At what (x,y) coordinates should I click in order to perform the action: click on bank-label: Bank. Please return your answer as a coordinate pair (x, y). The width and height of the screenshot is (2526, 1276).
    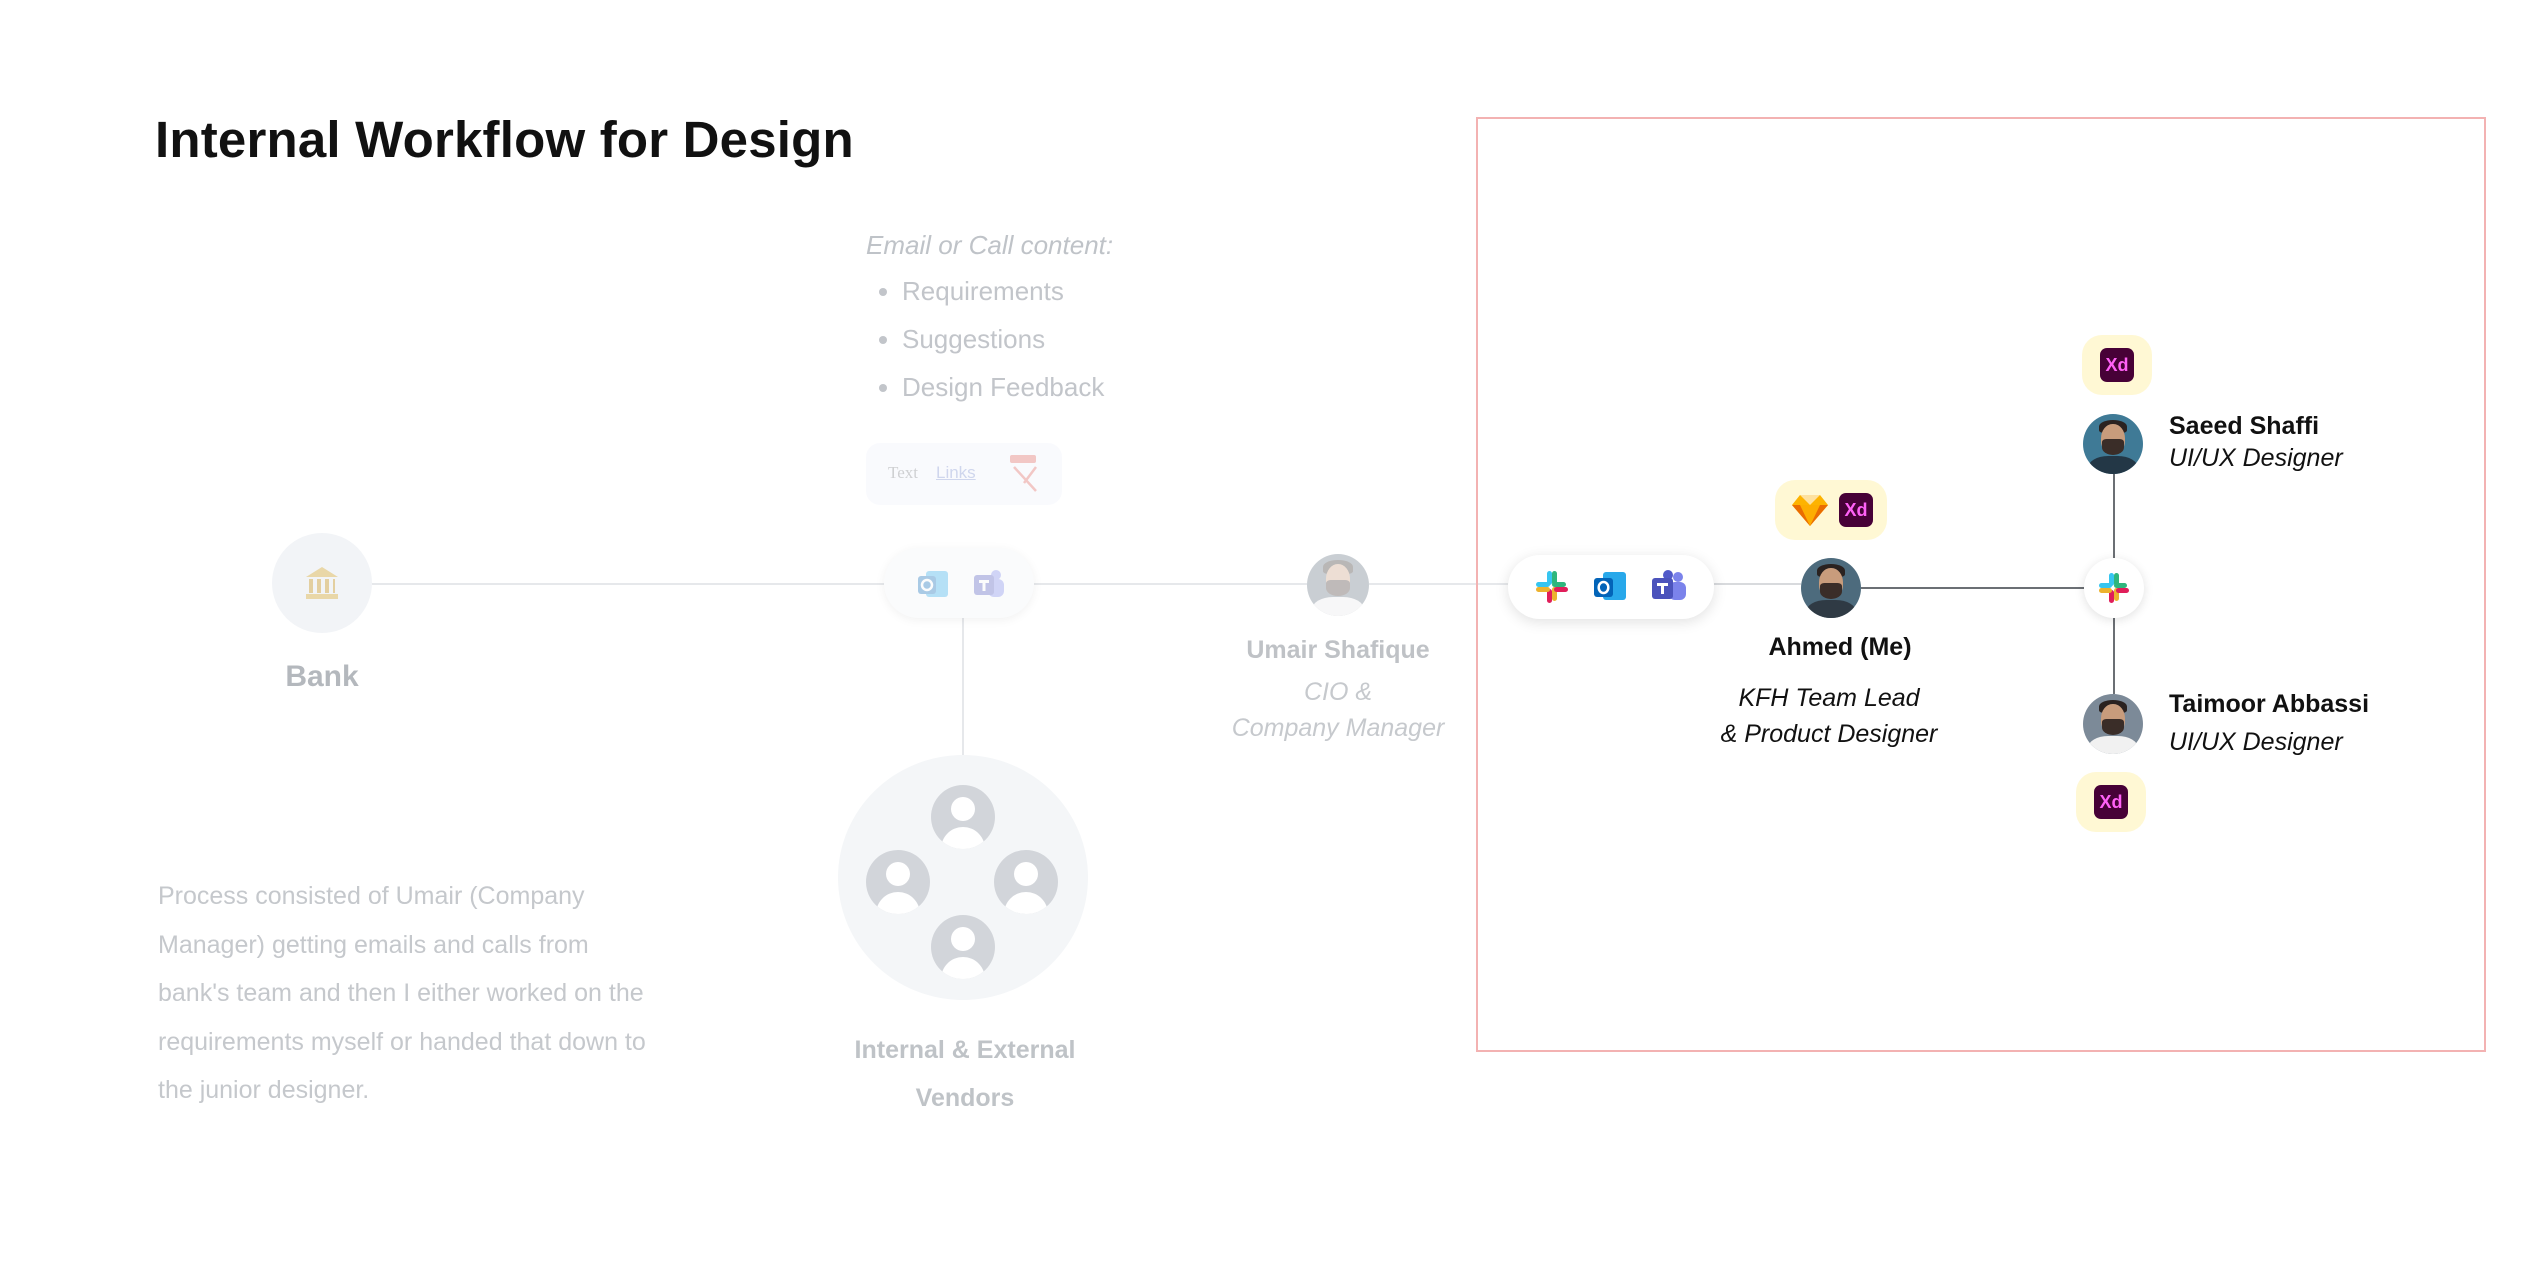
    Looking at the image, I should click on (322, 676).